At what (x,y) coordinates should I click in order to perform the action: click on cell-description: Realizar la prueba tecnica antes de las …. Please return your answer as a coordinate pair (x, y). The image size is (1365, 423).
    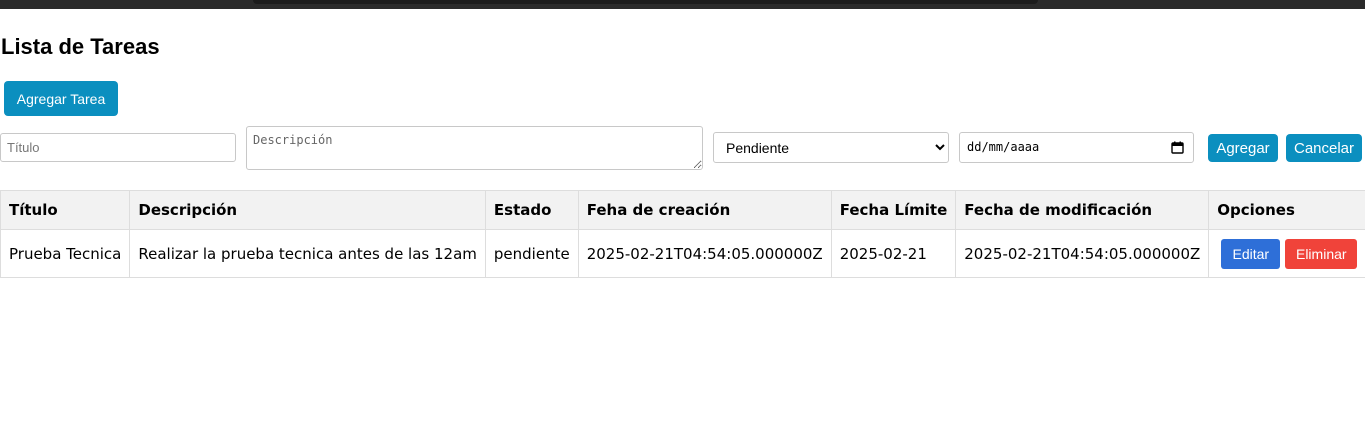
    Looking at the image, I should click on (307, 253).